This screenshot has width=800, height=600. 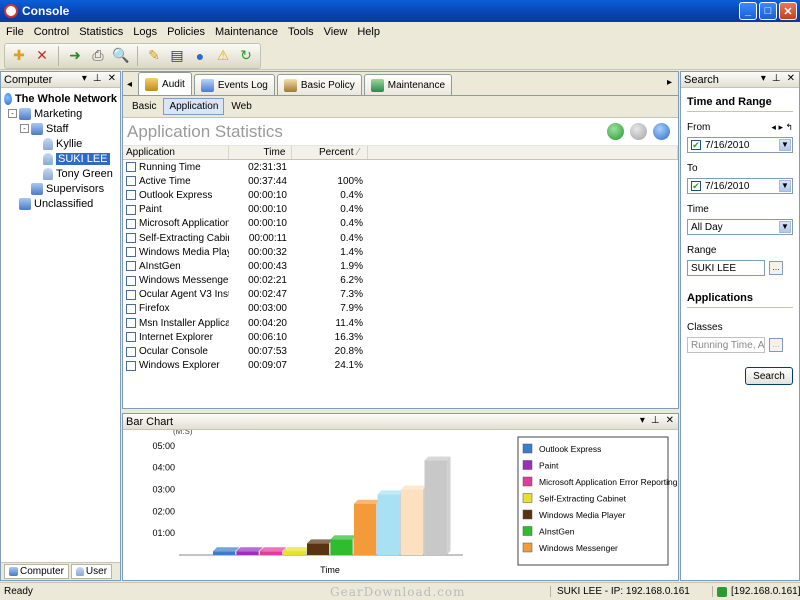 What do you see at coordinates (400, 181) in the screenshot?
I see `table-row: Active Time 00:37:44 100%` at bounding box center [400, 181].